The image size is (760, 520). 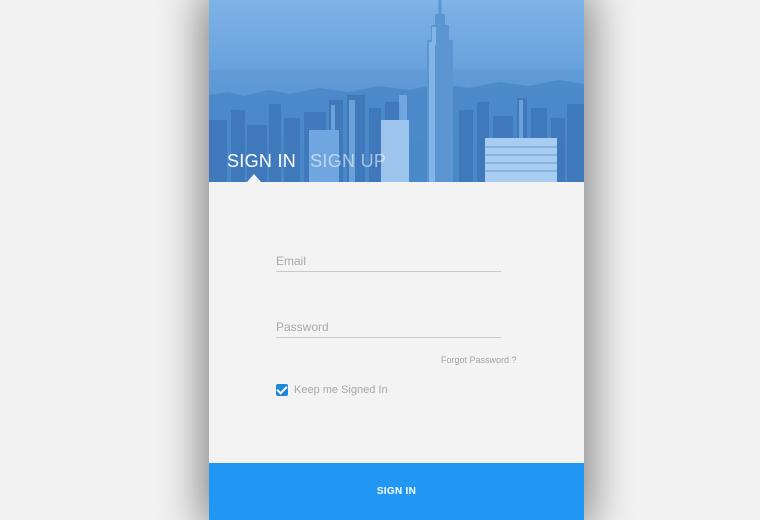 I want to click on password-field-wrapper, so click(x=388, y=328).